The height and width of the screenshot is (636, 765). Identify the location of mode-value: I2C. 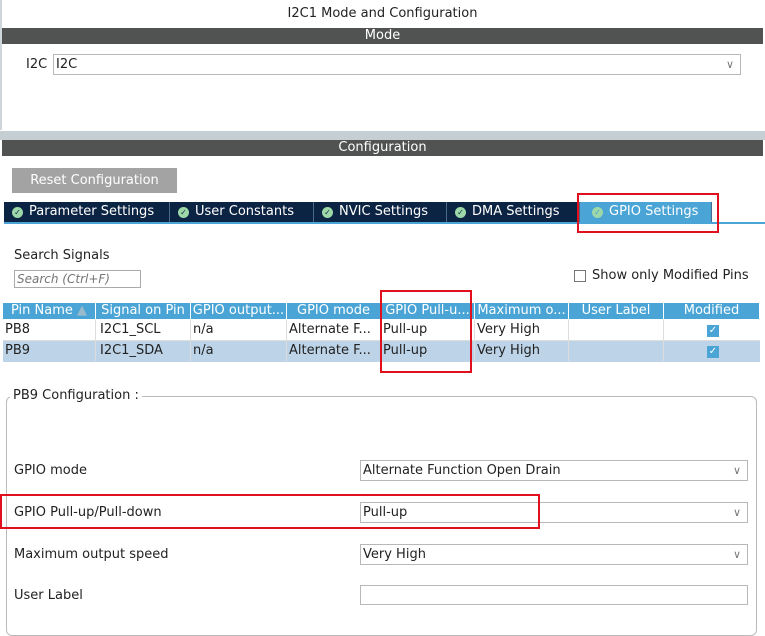
(67, 64).